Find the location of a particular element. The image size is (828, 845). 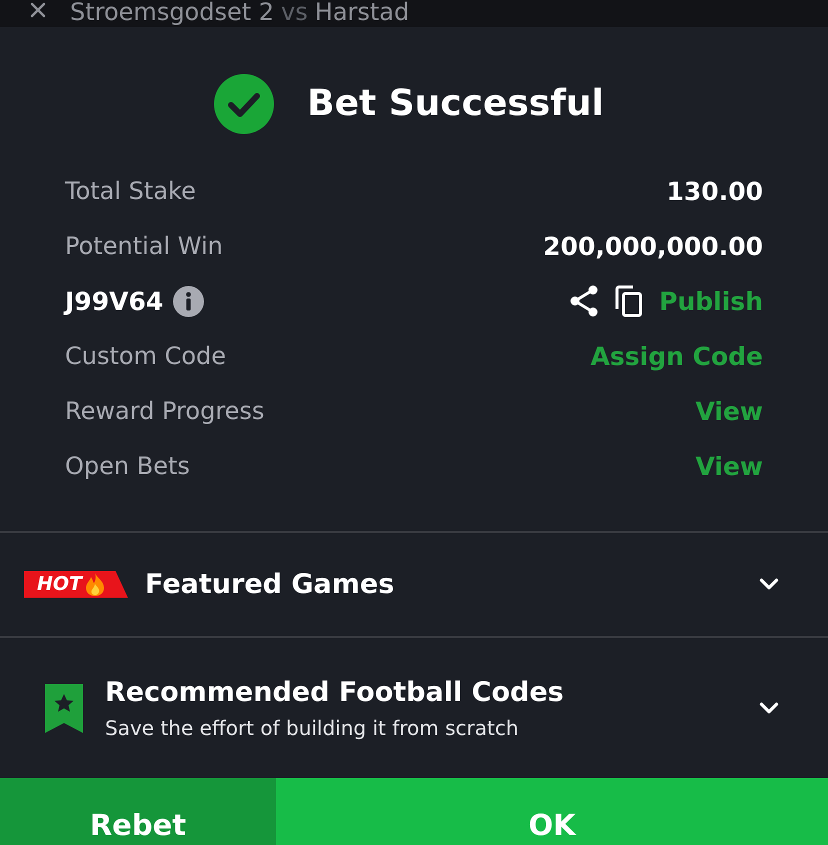

ok-button: OK is located at coordinates (552, 811).